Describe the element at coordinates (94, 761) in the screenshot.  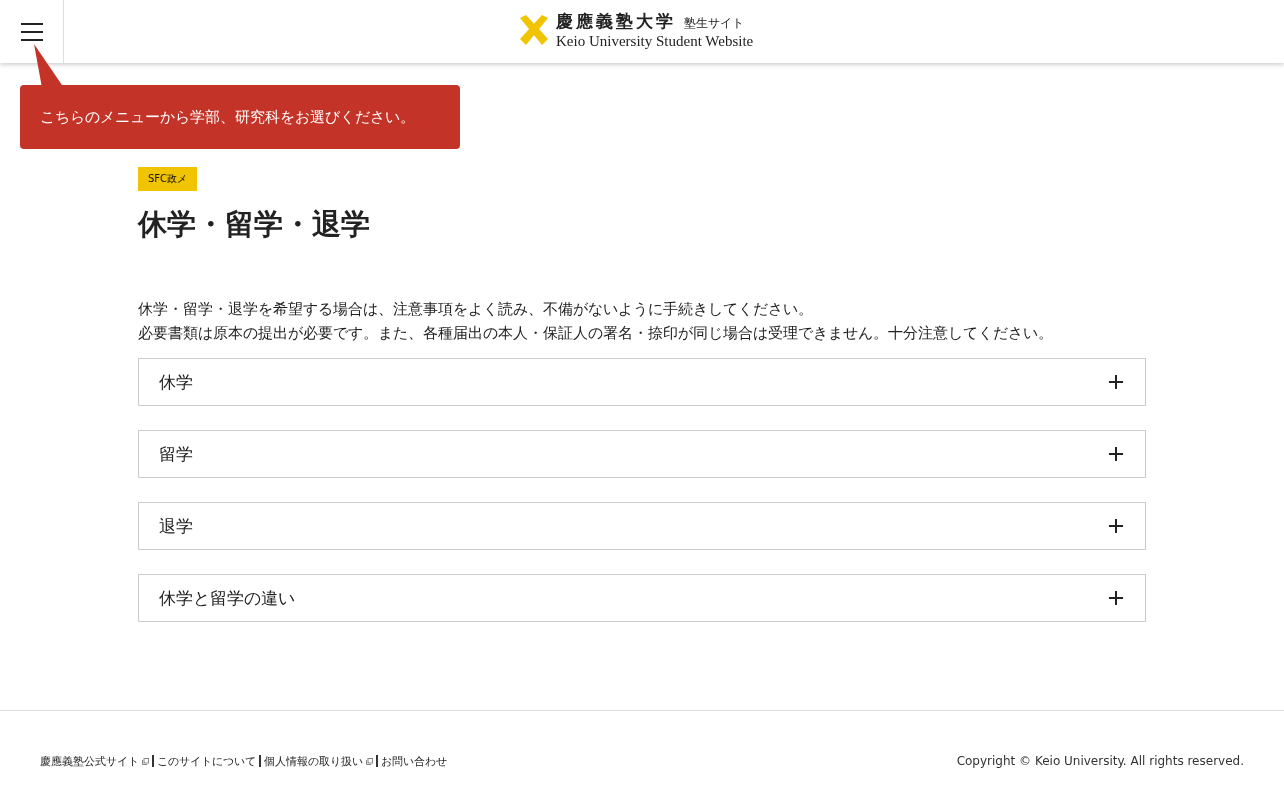
I see `footer-link: 慶應義塾公式サイト` at that location.